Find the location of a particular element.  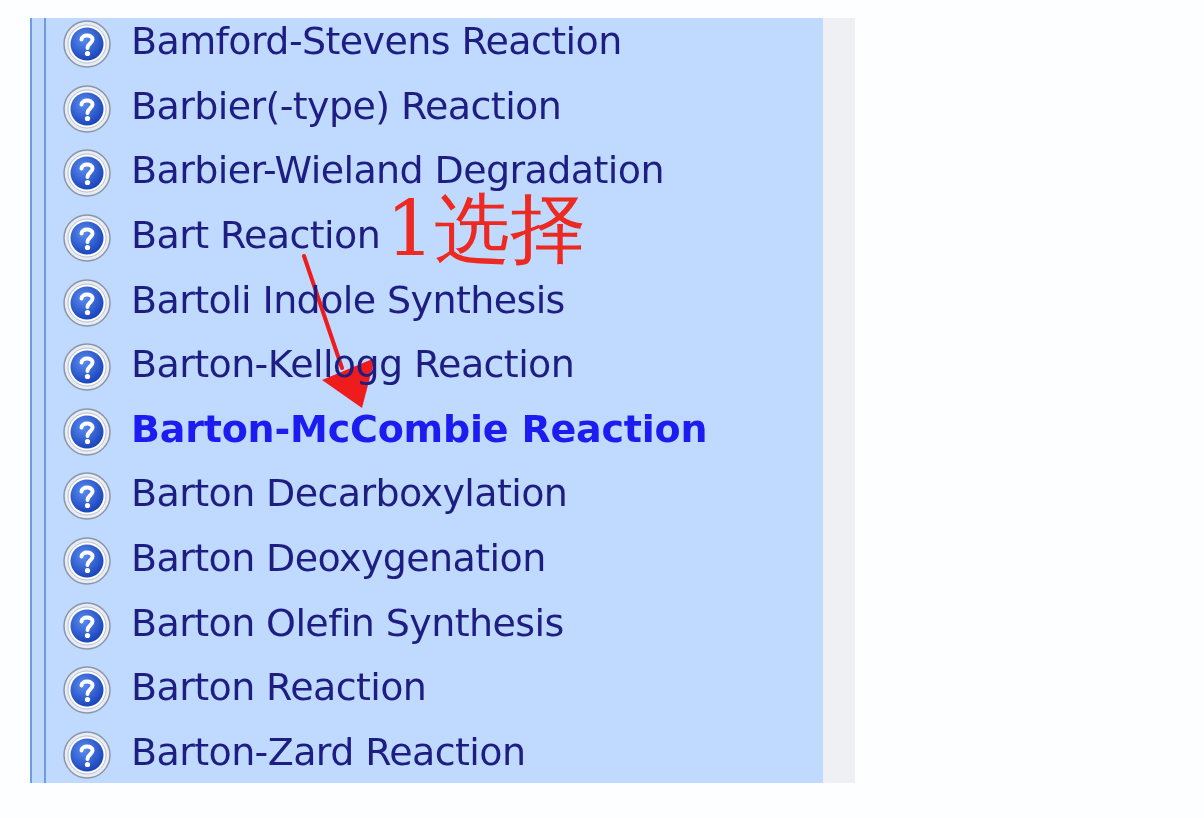

reaction-item: Barbier(-type) Reaction is located at coordinates (346, 105).